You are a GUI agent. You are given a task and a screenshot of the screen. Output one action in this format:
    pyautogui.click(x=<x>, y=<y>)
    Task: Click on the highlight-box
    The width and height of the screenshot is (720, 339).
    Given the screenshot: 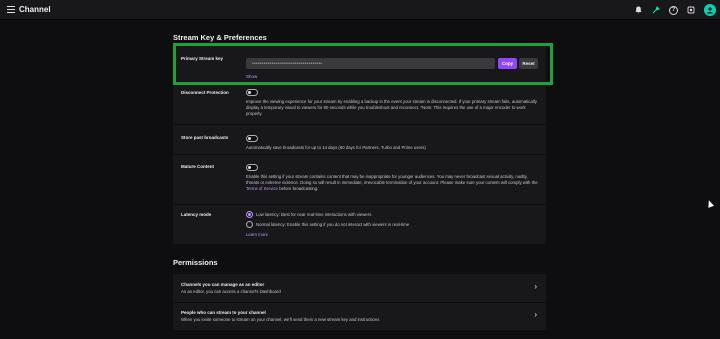 What is the action you would take?
    pyautogui.click(x=363, y=64)
    